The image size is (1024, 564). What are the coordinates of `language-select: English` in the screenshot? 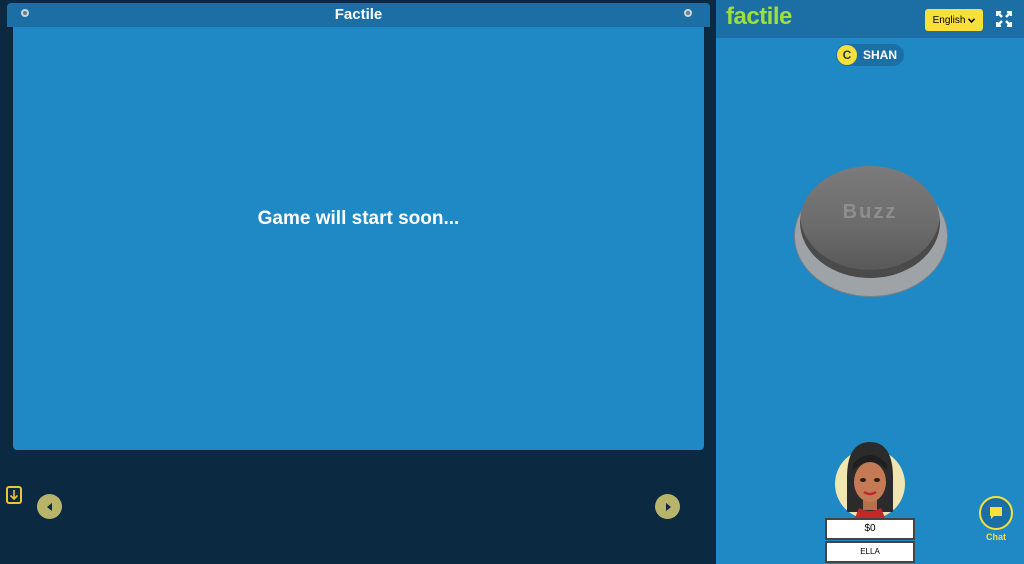 It's located at (954, 20).